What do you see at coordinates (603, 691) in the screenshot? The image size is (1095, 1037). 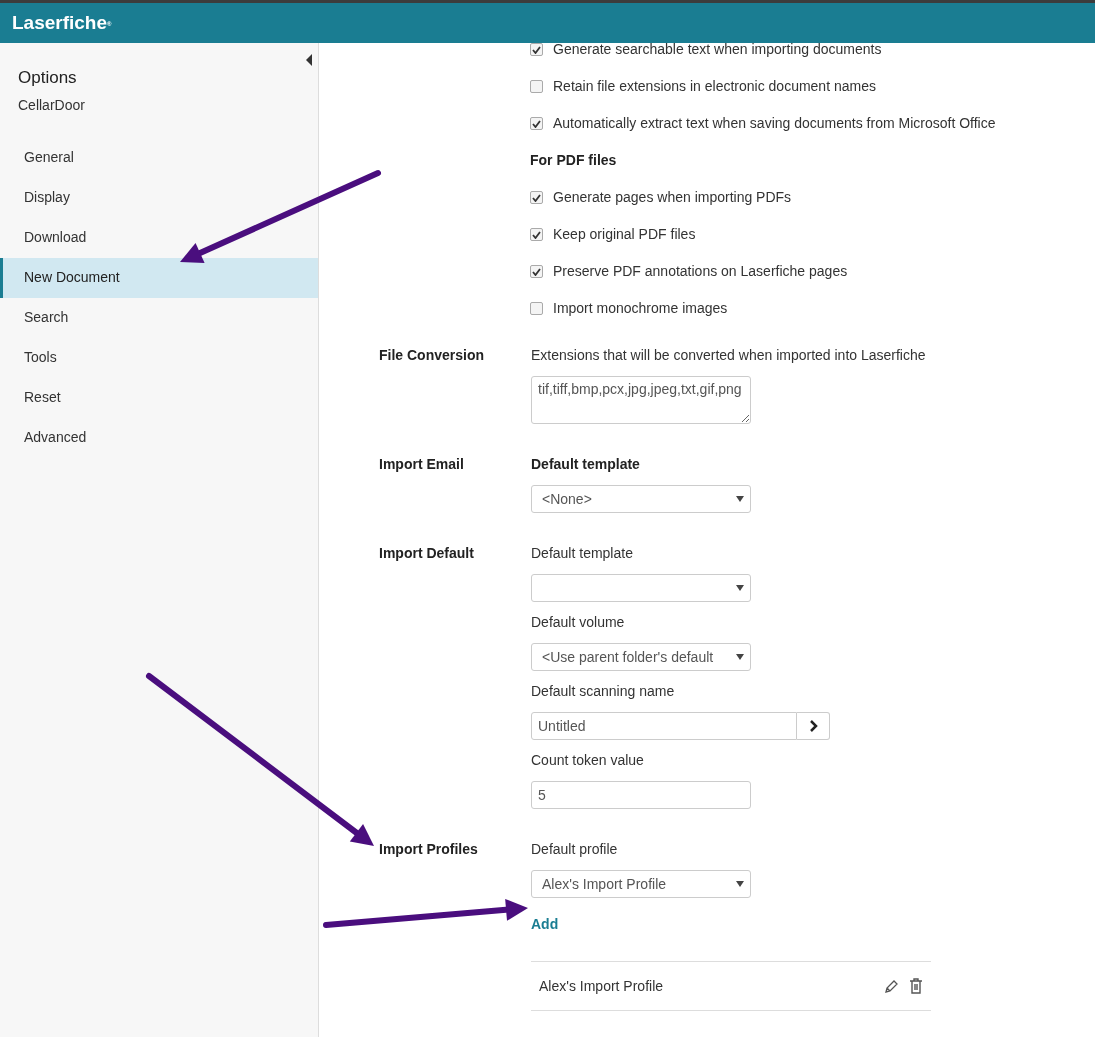 I see `field-label: Default scanning name` at bounding box center [603, 691].